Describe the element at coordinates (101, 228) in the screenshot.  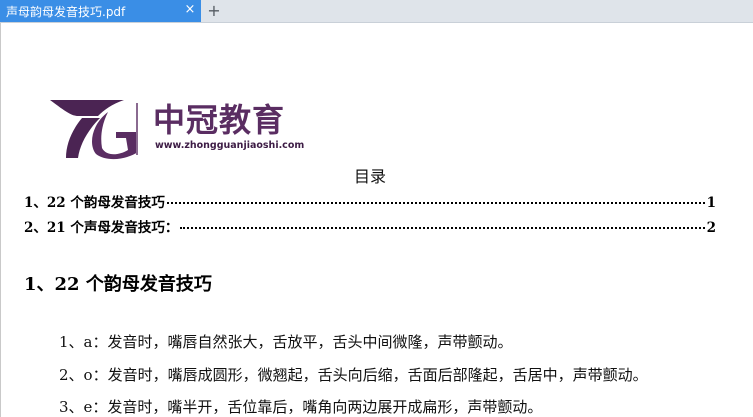
I see `toc-entry-label: 2、21 个声母发音技巧：` at that location.